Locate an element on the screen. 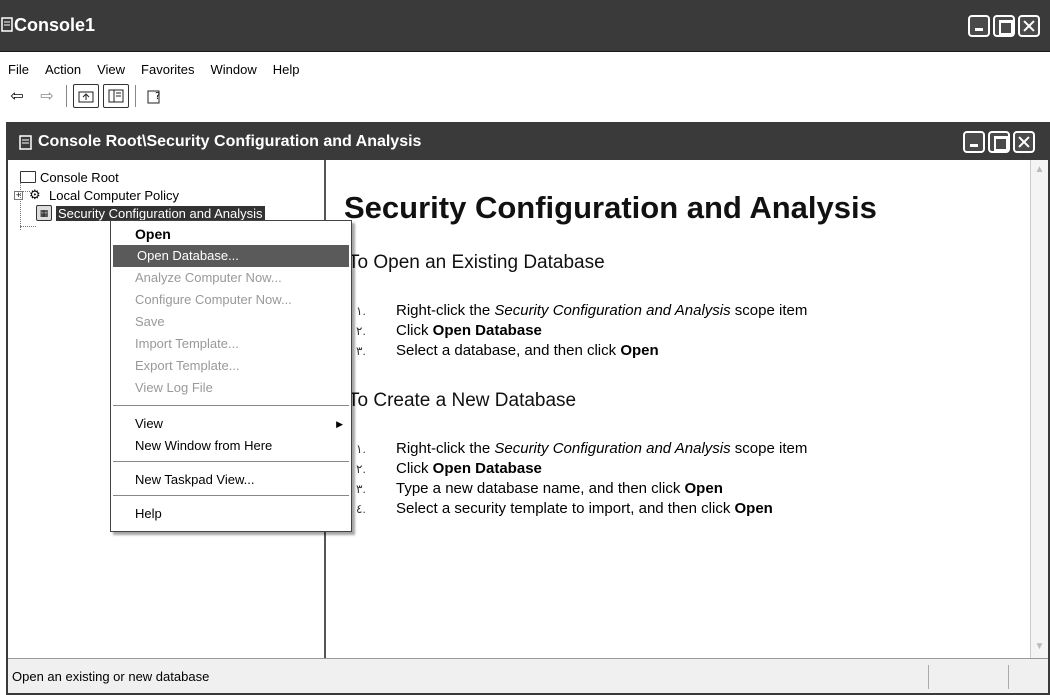 Image resolution: width=1050 pixels, height=695 pixels. up-one-level-icon is located at coordinates (86, 96).